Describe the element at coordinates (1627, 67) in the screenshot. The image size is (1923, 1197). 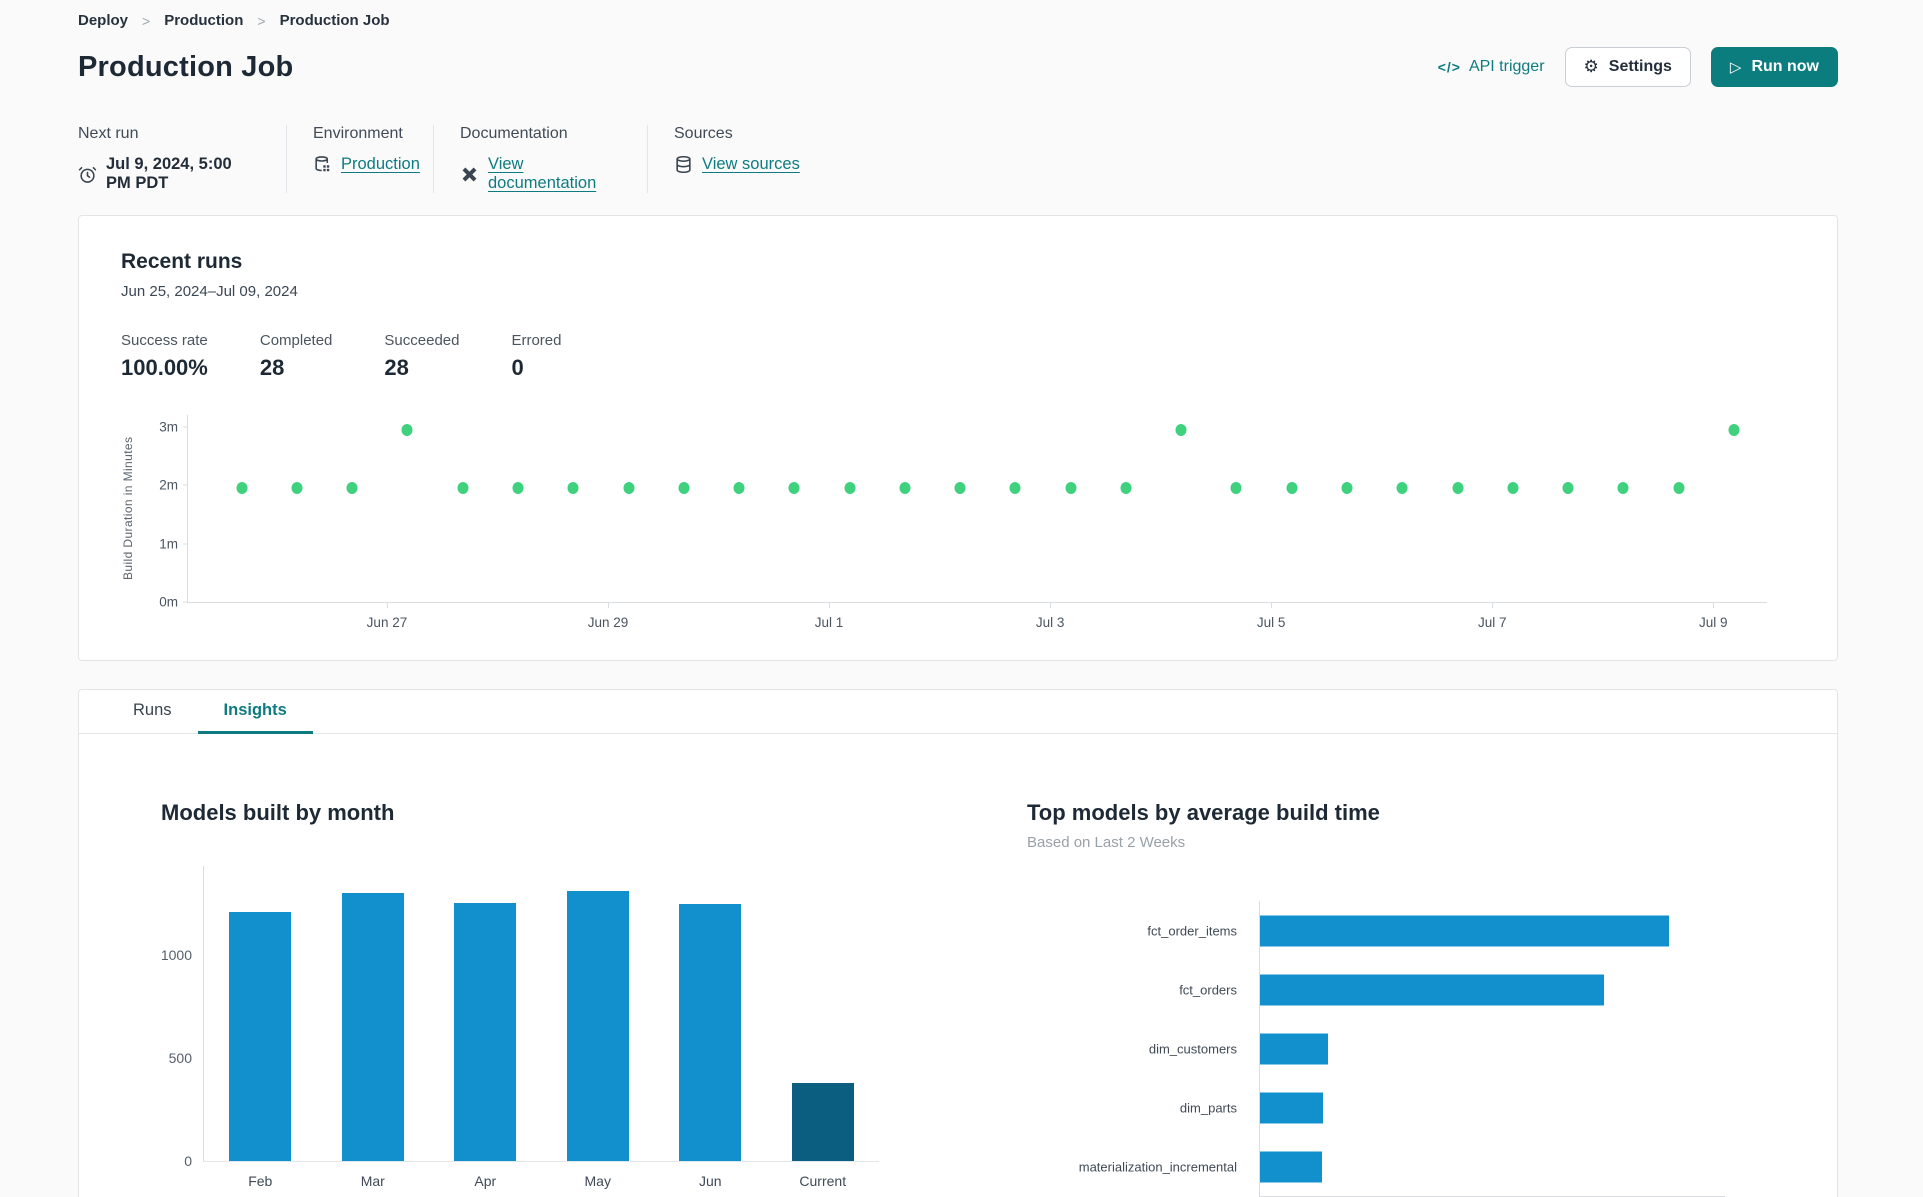
I see `settings-button: ⚙ Settings` at that location.